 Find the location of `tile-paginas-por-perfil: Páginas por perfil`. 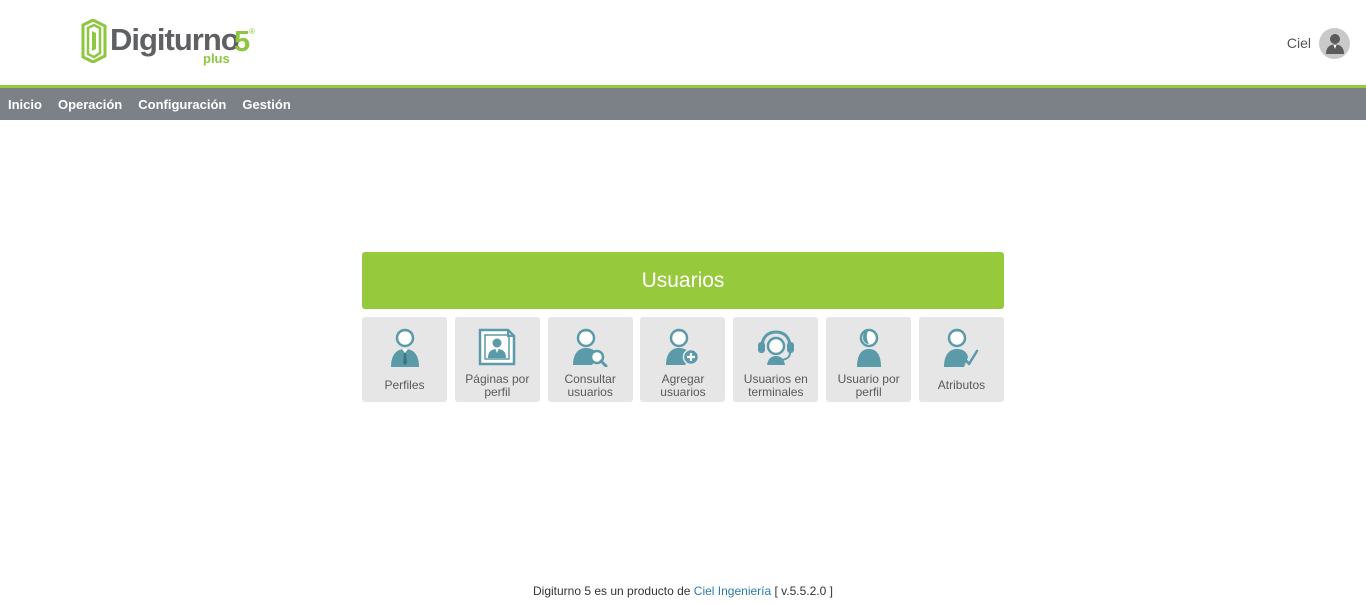

tile-paginas-por-perfil: Páginas por perfil is located at coordinates (497, 359).